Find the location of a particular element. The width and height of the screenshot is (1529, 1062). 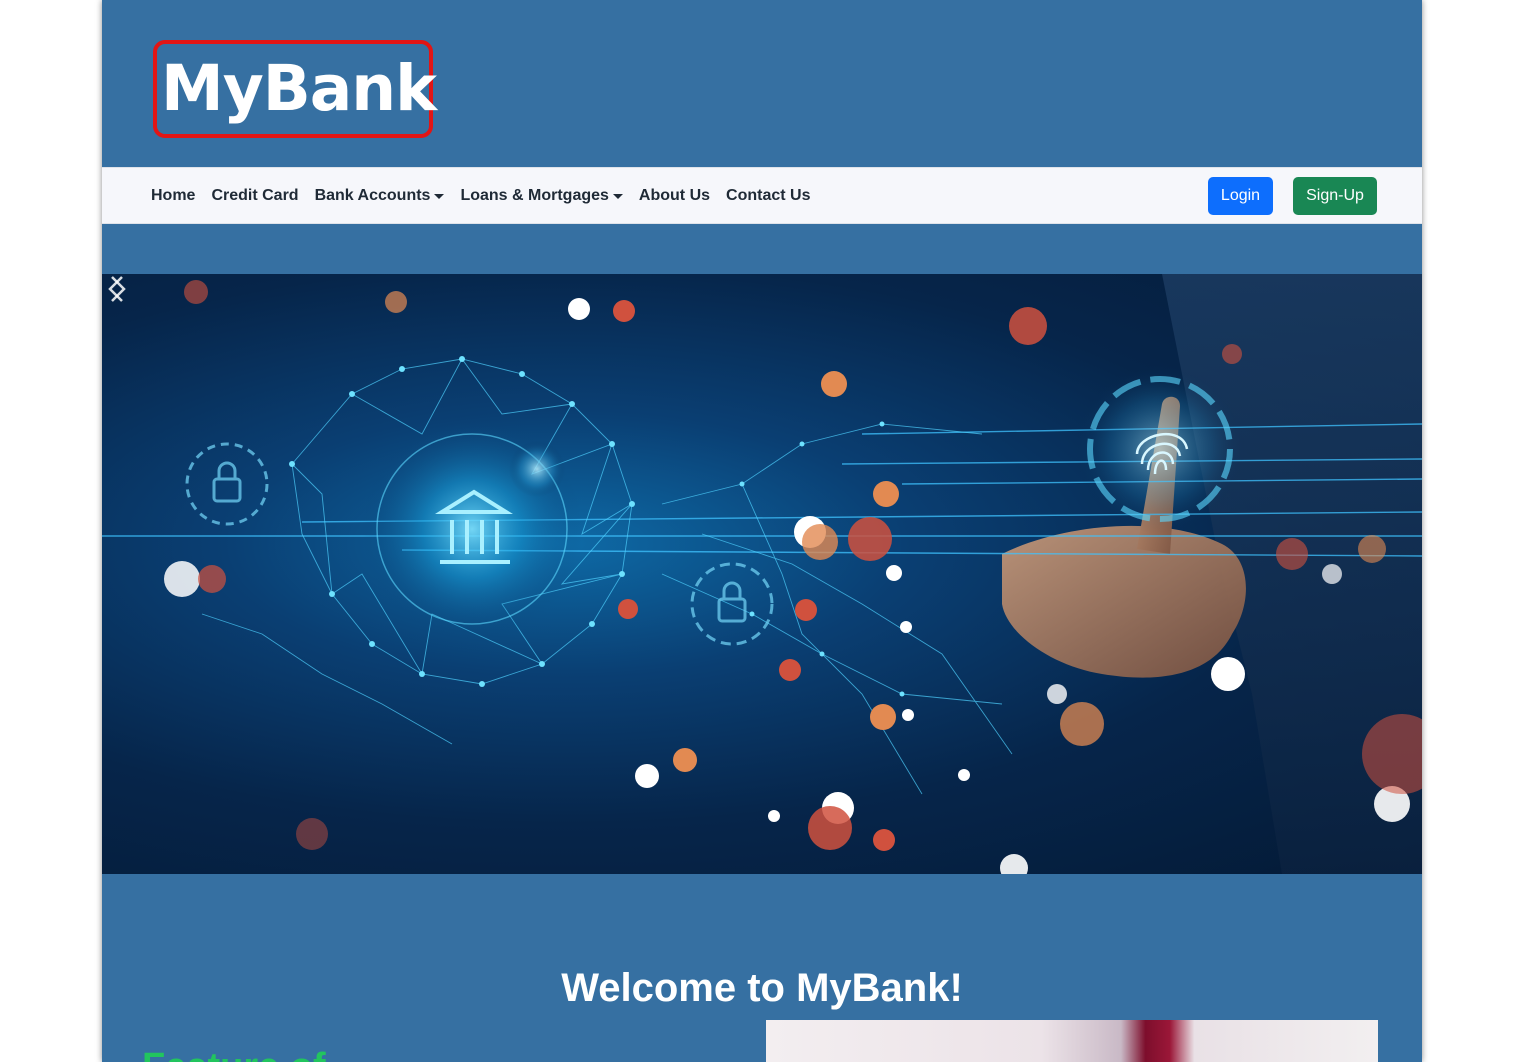

nav-item-contact-us: Contact Us is located at coordinates (768, 196).